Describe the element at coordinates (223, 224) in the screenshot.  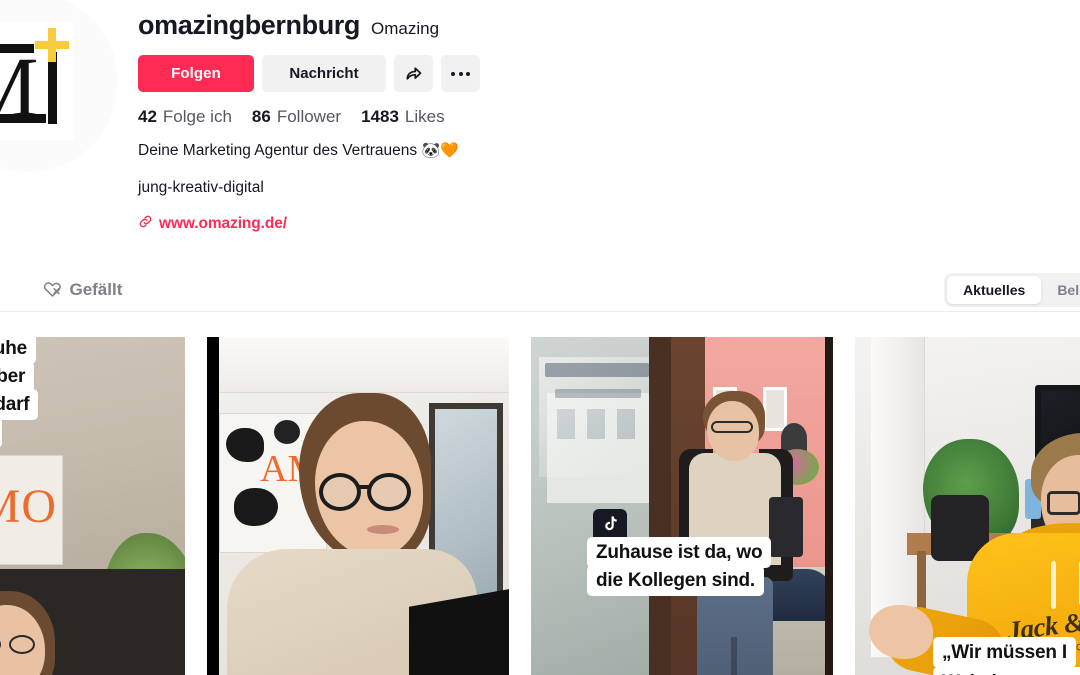
I see `profile-website-link: www.omazing.de/` at that location.